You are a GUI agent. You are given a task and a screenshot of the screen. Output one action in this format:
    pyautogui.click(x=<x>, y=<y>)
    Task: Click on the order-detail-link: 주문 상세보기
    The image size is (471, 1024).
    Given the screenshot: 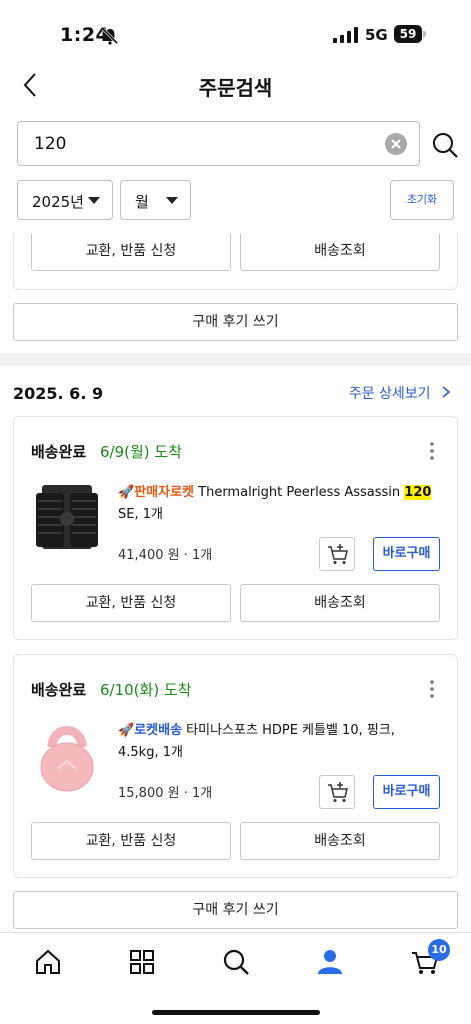 What is the action you would take?
    pyautogui.click(x=400, y=393)
    